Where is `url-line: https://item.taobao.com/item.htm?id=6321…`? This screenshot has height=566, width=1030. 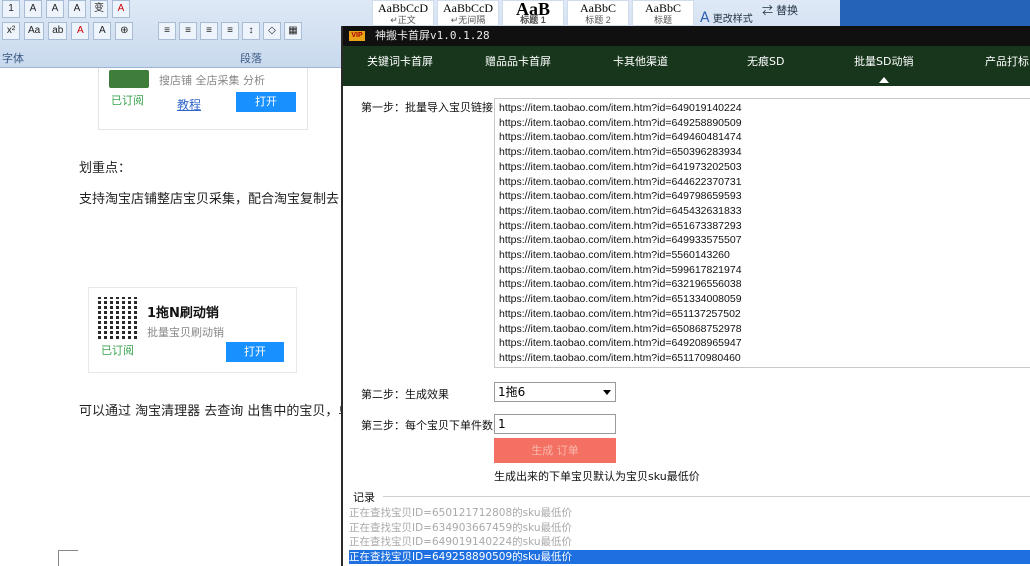 url-line: https://item.taobao.com/item.htm?id=6321… is located at coordinates (620, 284).